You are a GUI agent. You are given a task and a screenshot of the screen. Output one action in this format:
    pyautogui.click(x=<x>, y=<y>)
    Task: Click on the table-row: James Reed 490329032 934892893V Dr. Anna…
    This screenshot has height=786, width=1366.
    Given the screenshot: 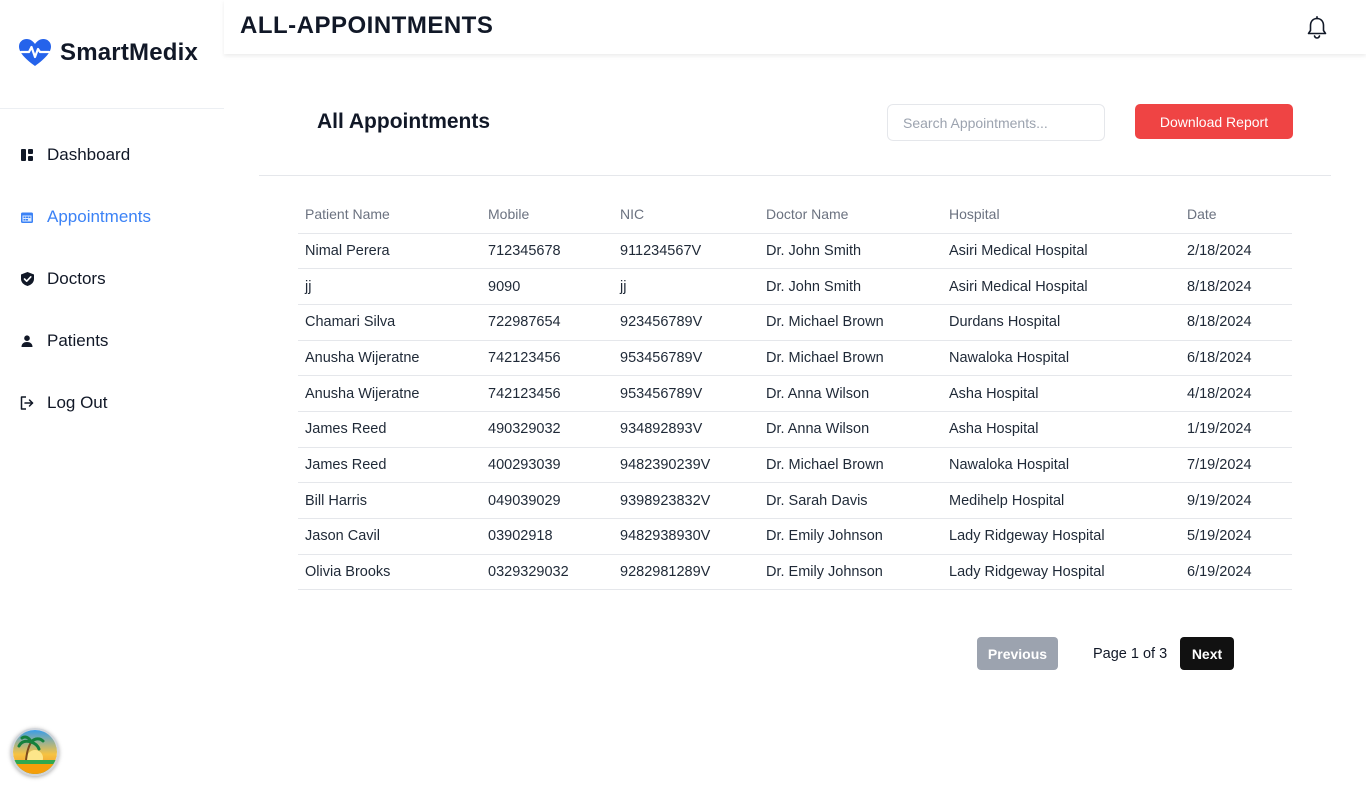 What is the action you would take?
    pyautogui.click(x=795, y=429)
    